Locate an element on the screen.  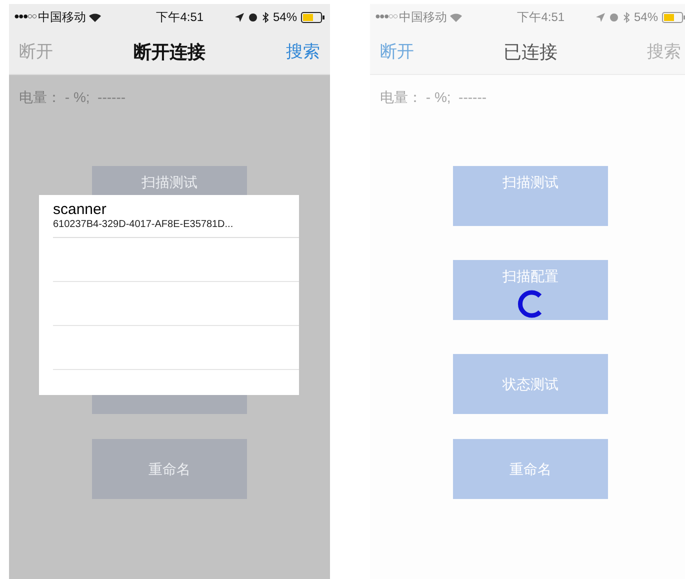
device-name: scanner is located at coordinates (80, 210).